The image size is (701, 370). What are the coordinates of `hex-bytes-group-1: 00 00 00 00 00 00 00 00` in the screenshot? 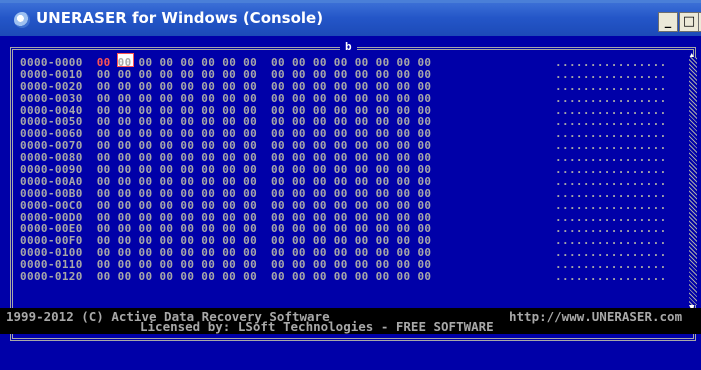 It's located at (177, 276).